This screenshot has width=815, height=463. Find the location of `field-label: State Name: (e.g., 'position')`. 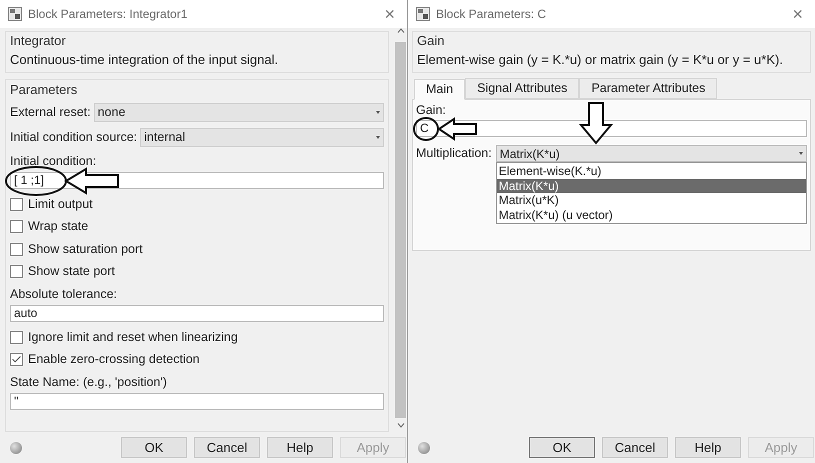

field-label: State Name: (e.g., 'position') is located at coordinates (89, 382).